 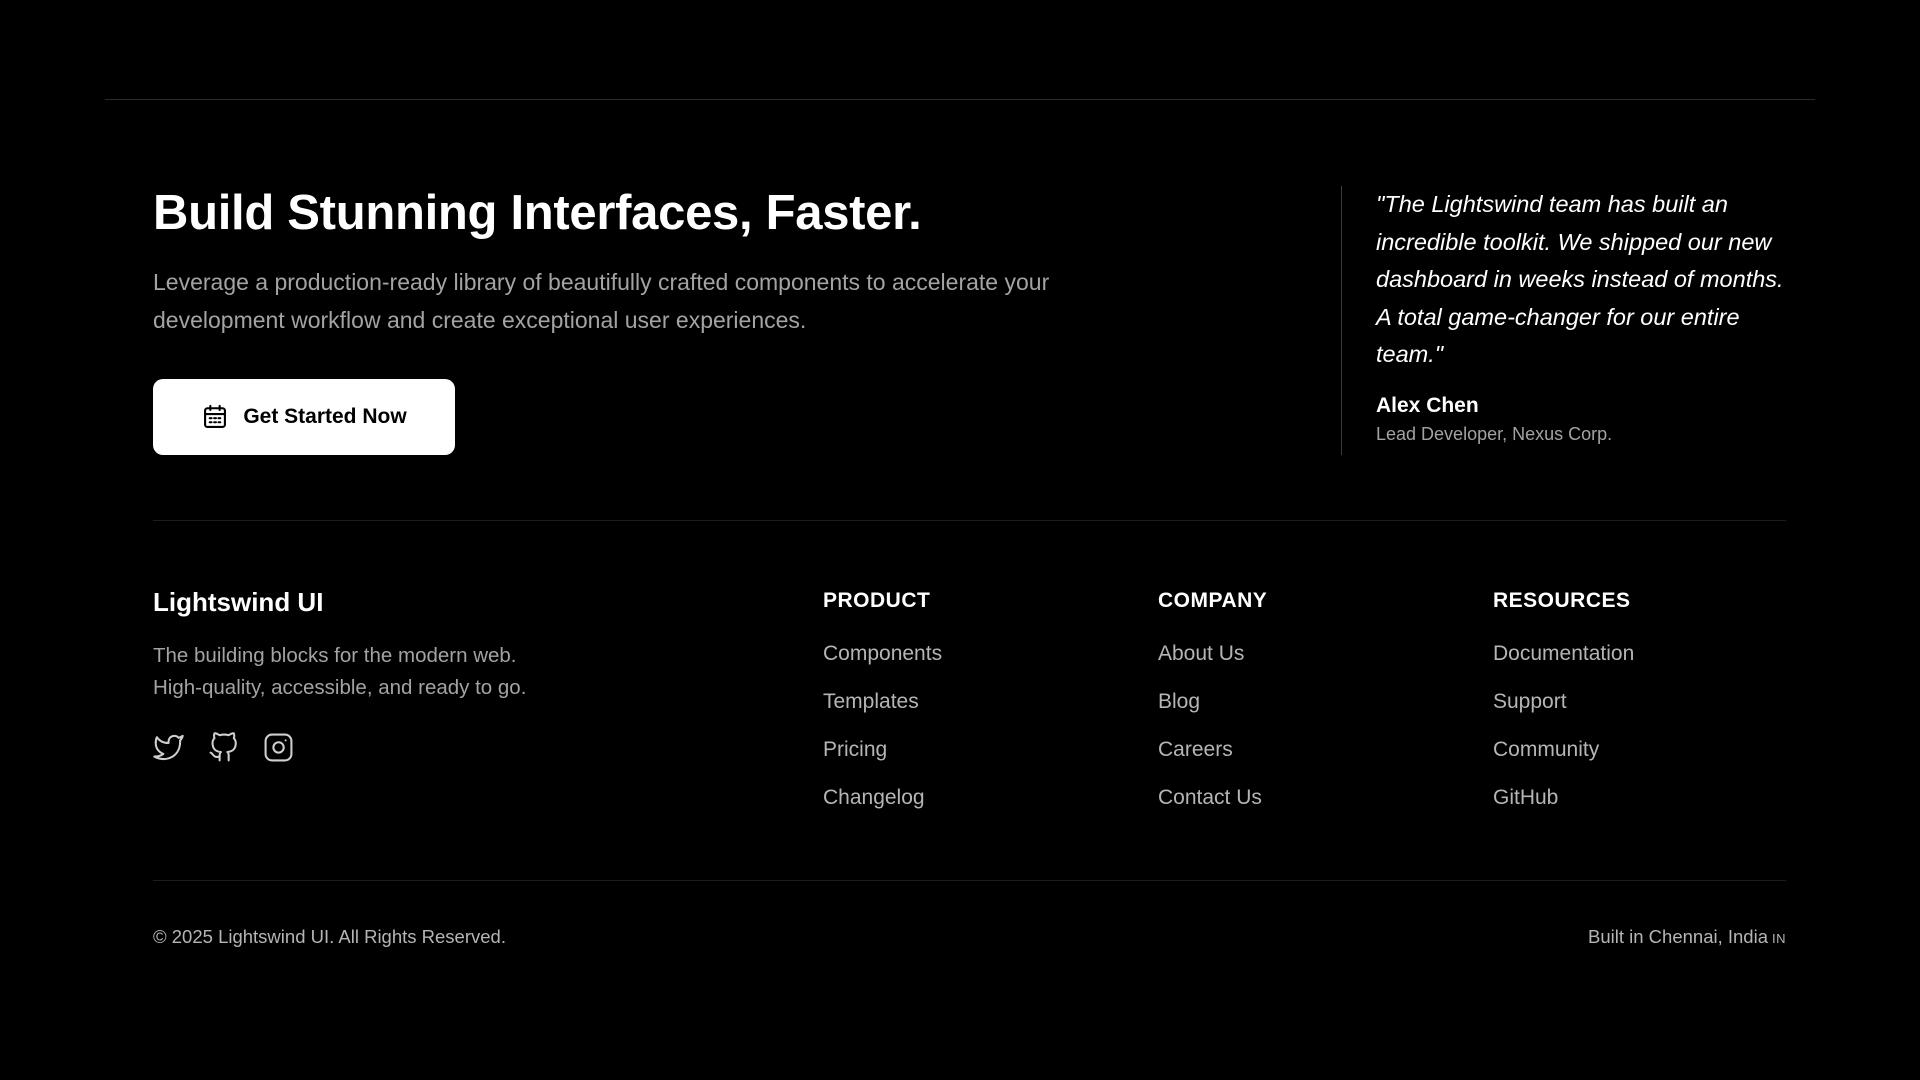 What do you see at coordinates (969, 880) in the screenshot?
I see `footer-bottom-divider` at bounding box center [969, 880].